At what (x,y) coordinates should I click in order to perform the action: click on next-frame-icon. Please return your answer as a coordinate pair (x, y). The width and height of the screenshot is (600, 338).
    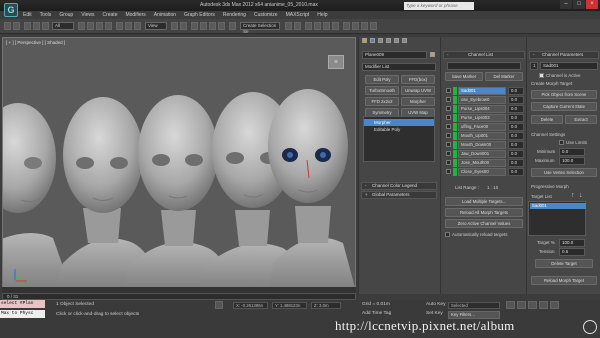
    Looking at the image, I should click on (543, 305).